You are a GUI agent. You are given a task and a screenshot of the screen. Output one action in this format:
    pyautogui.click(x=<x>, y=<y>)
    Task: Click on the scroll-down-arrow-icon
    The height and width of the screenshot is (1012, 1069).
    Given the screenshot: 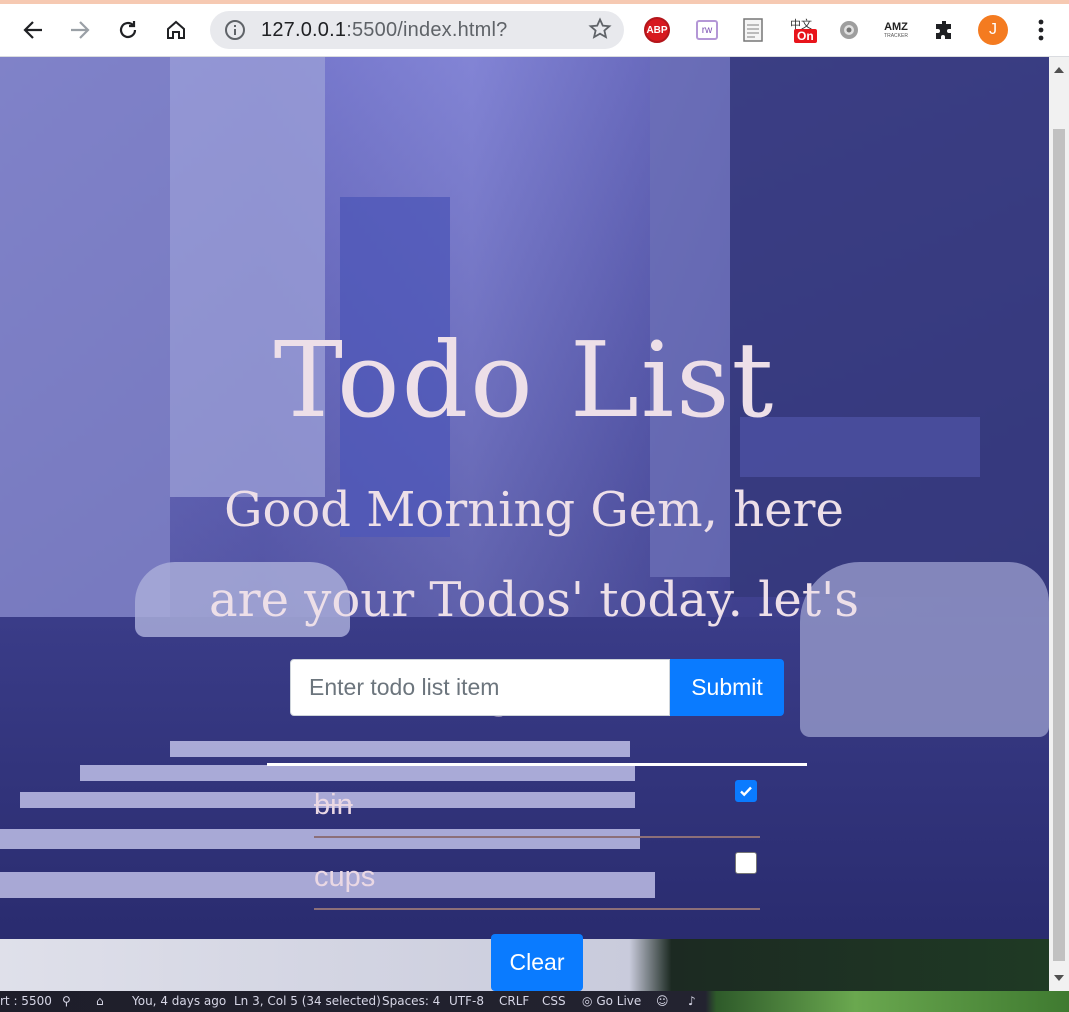 What is the action you would take?
    pyautogui.click(x=1059, y=978)
    